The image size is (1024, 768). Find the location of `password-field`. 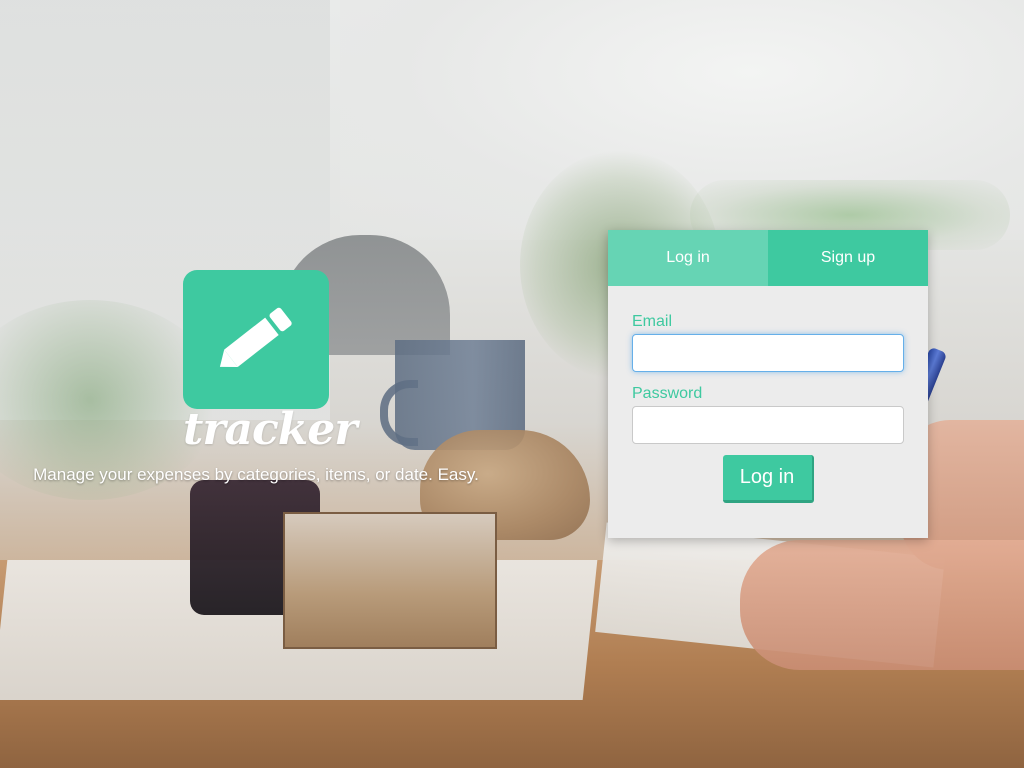

password-field is located at coordinates (768, 425).